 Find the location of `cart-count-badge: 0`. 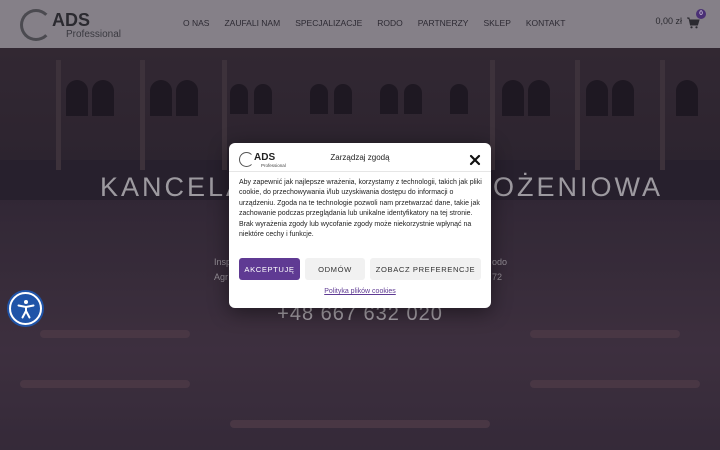

cart-count-badge: 0 is located at coordinates (701, 14).